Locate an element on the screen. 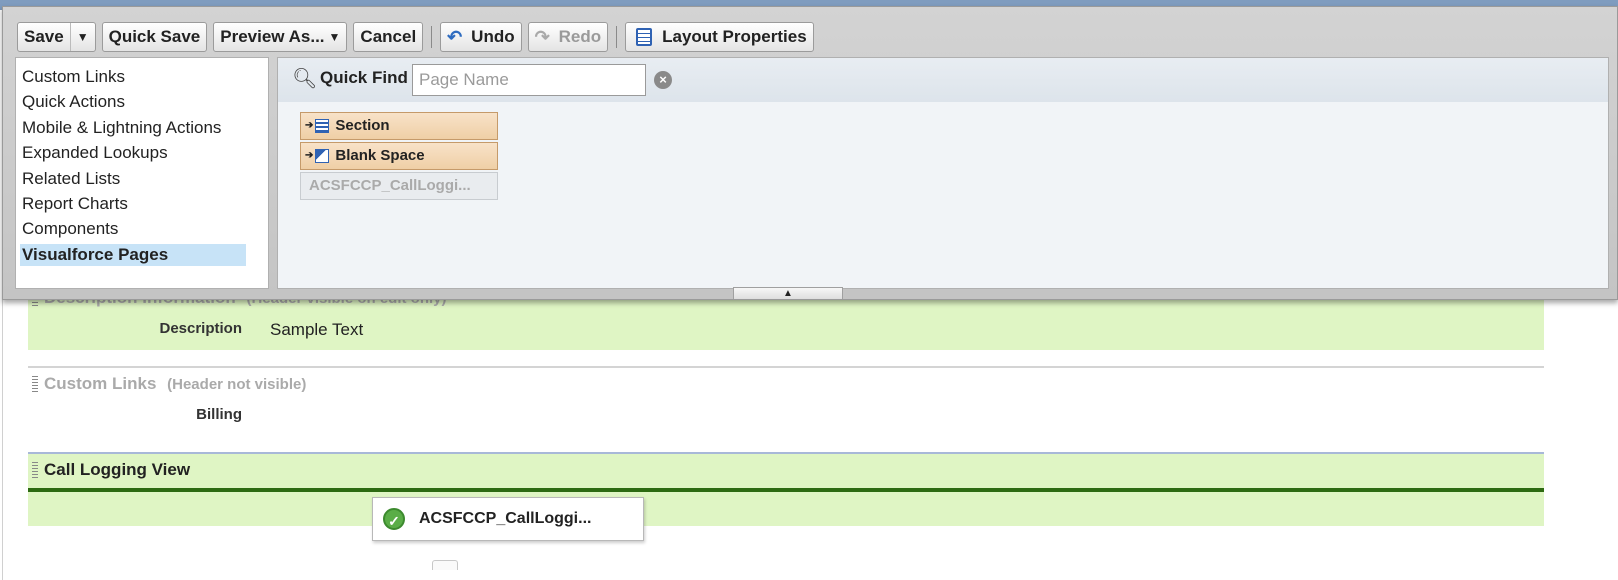  clear-search-icon: × is located at coordinates (663, 80).